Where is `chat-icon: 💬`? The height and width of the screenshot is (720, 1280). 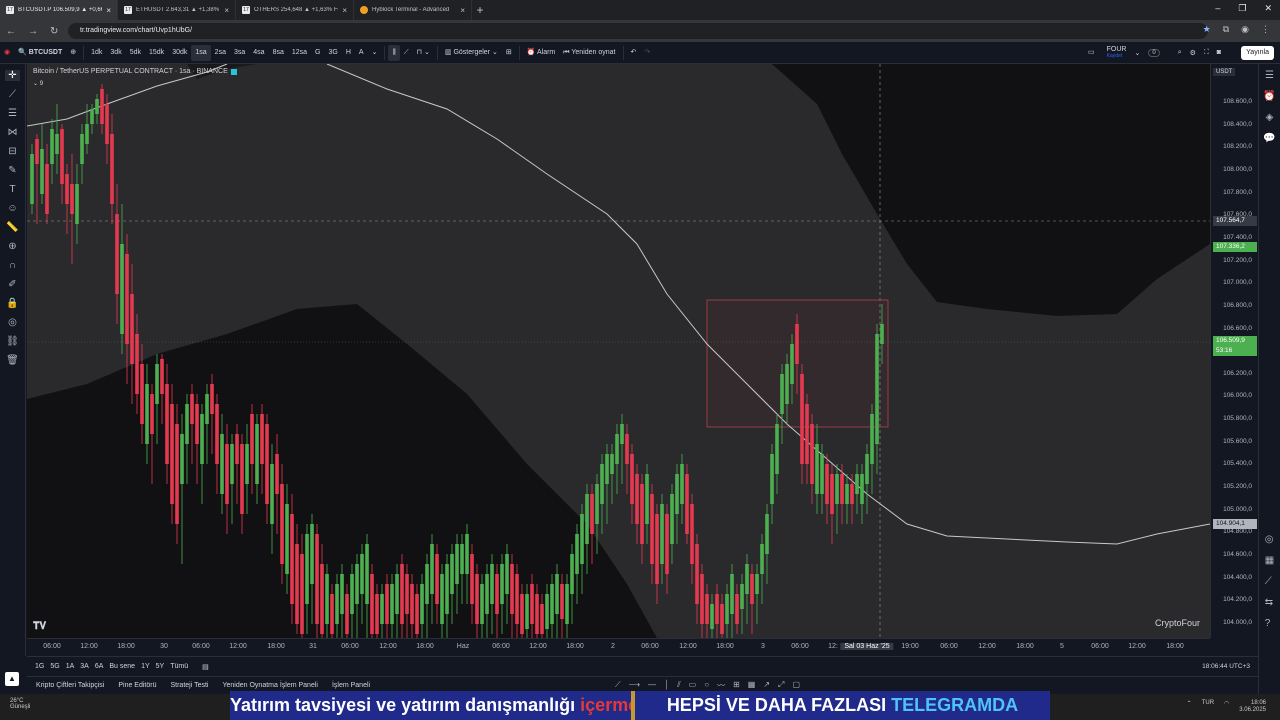
chat-icon: 💬 is located at coordinates (1269, 138).